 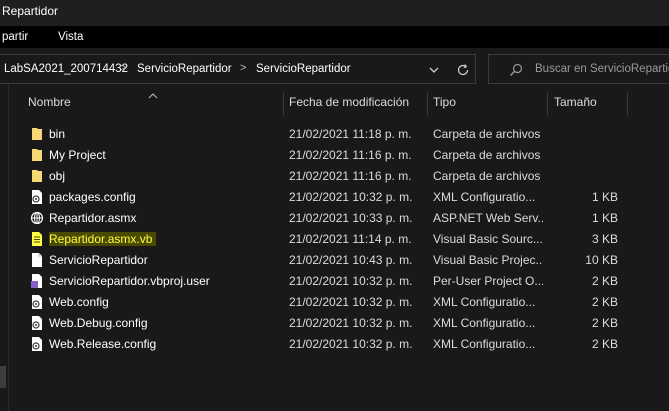 What do you see at coordinates (575, 102) in the screenshot?
I see `column-header-size: Tamaño` at bounding box center [575, 102].